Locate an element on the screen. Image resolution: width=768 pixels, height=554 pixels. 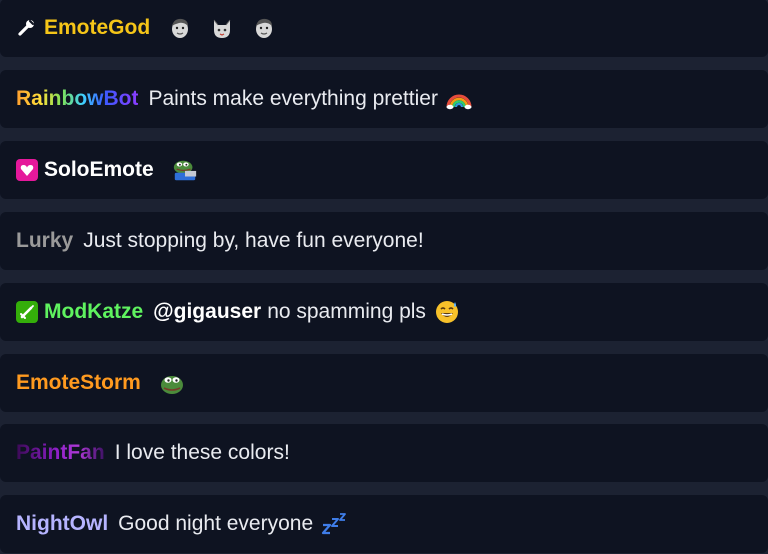
message-text: no spamming pls is located at coordinates (346, 311).